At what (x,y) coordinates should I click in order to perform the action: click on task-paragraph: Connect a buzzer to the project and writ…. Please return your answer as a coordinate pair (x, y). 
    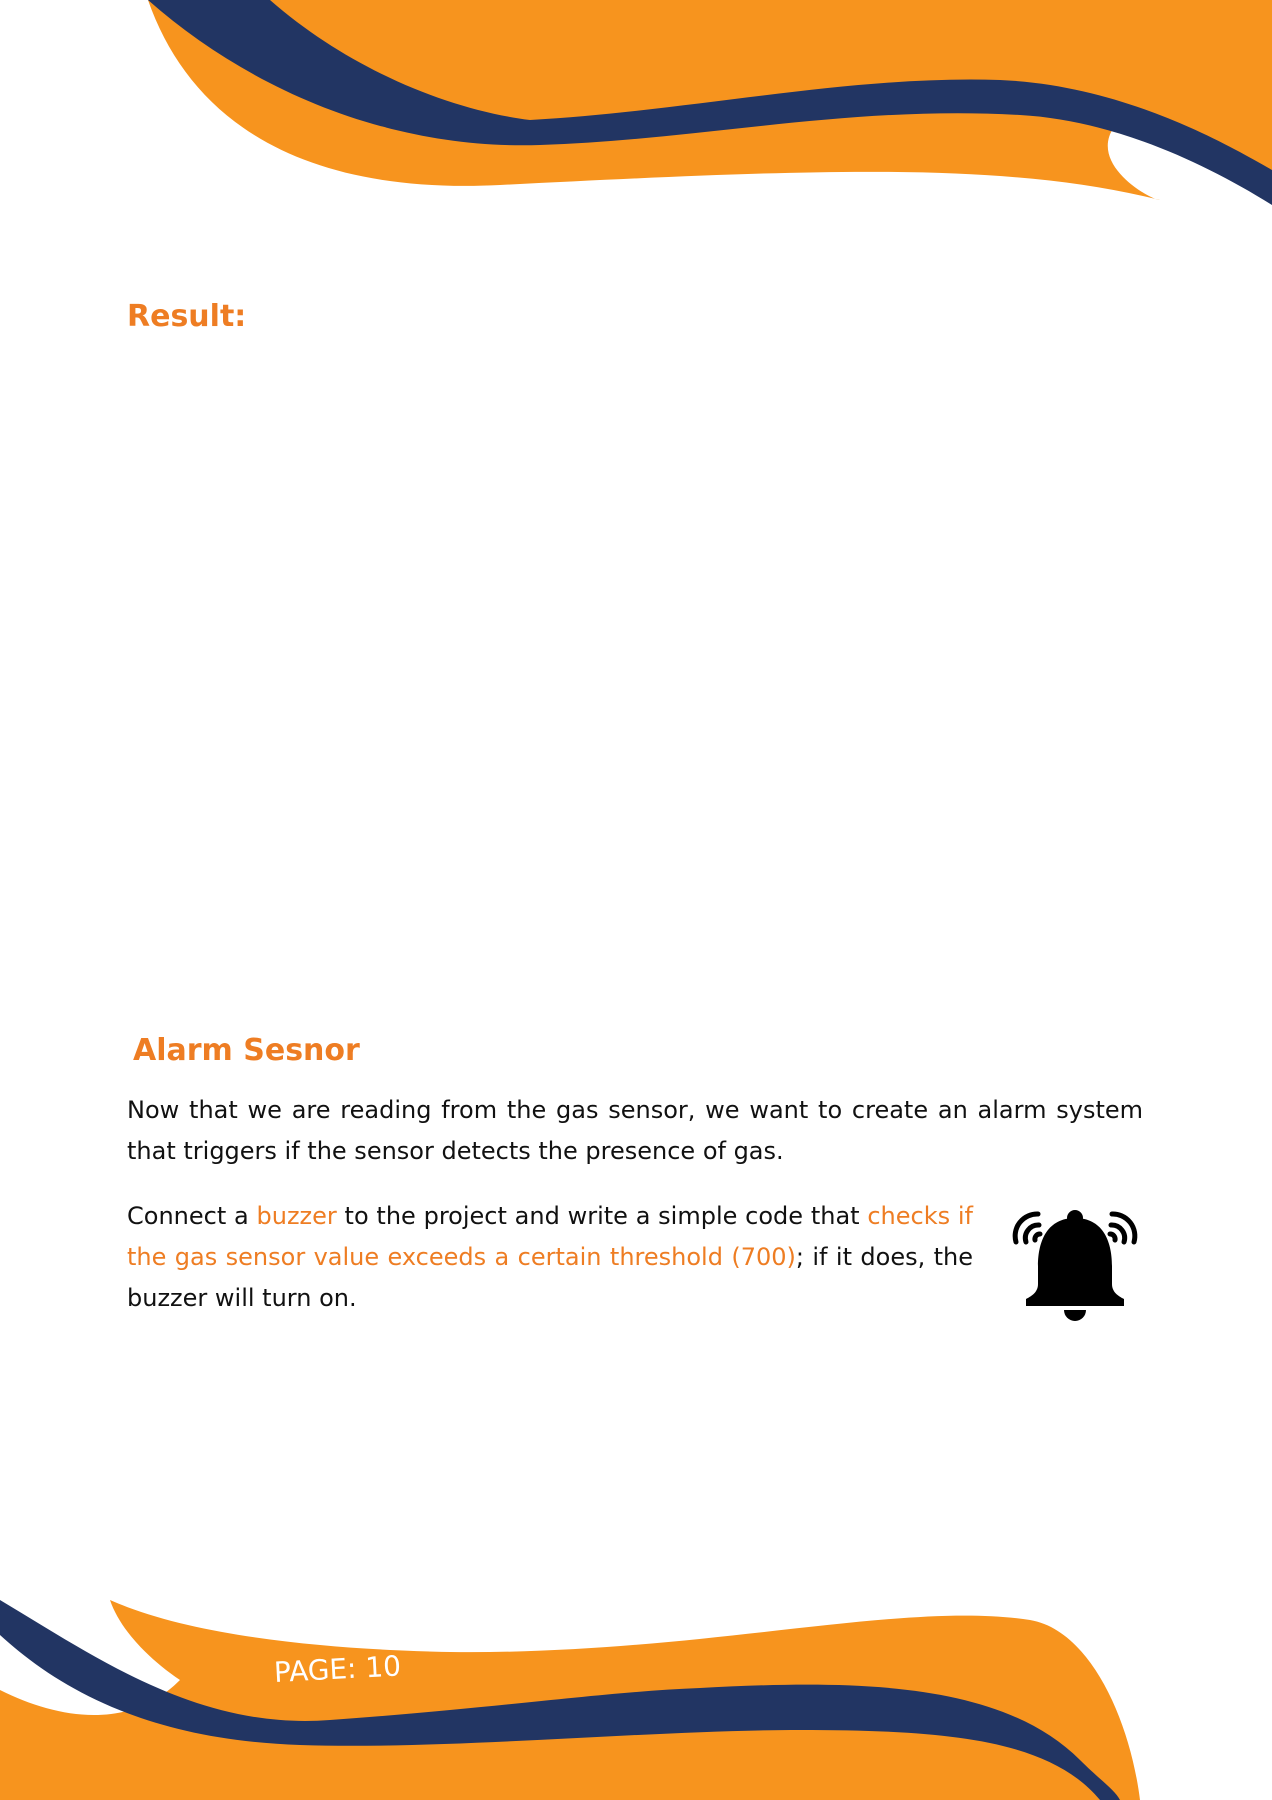
    Looking at the image, I should click on (550, 1257).